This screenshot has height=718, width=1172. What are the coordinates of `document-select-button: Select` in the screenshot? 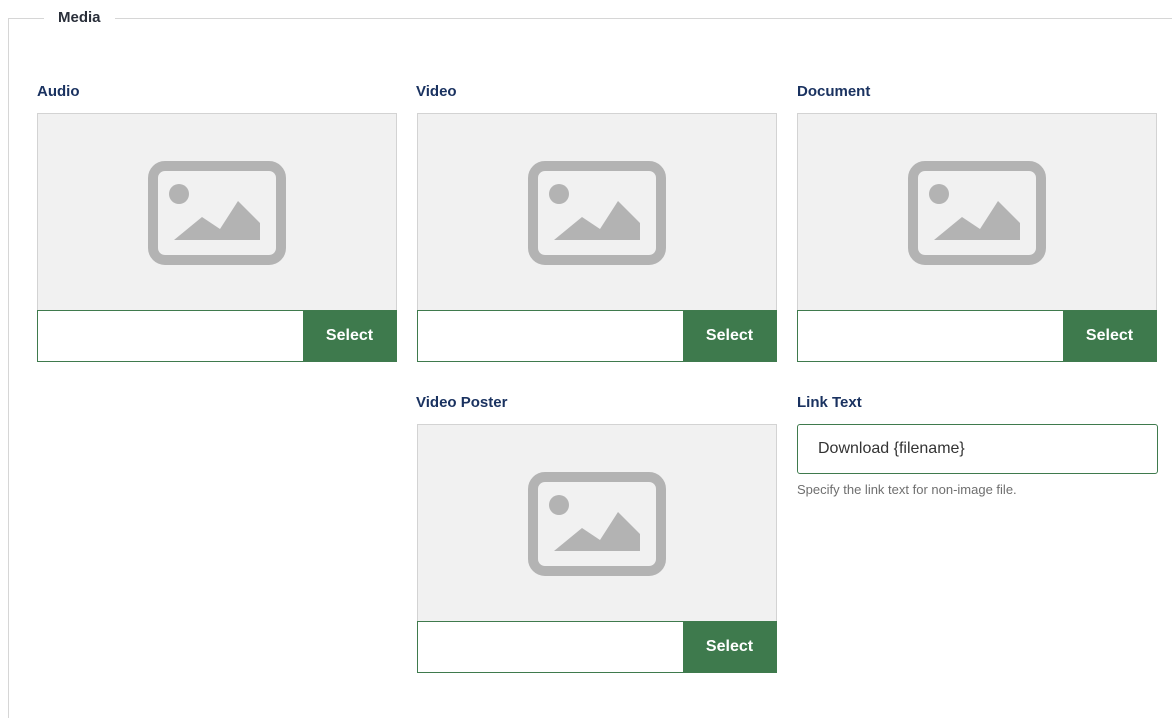 It's located at (1109, 336).